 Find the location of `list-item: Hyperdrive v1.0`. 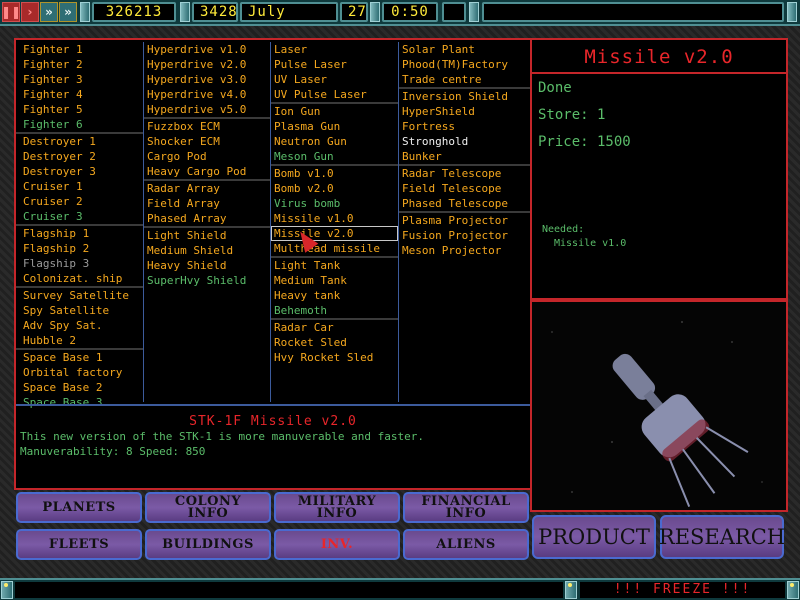

list-item: Hyperdrive v1.0 is located at coordinates (207, 49).